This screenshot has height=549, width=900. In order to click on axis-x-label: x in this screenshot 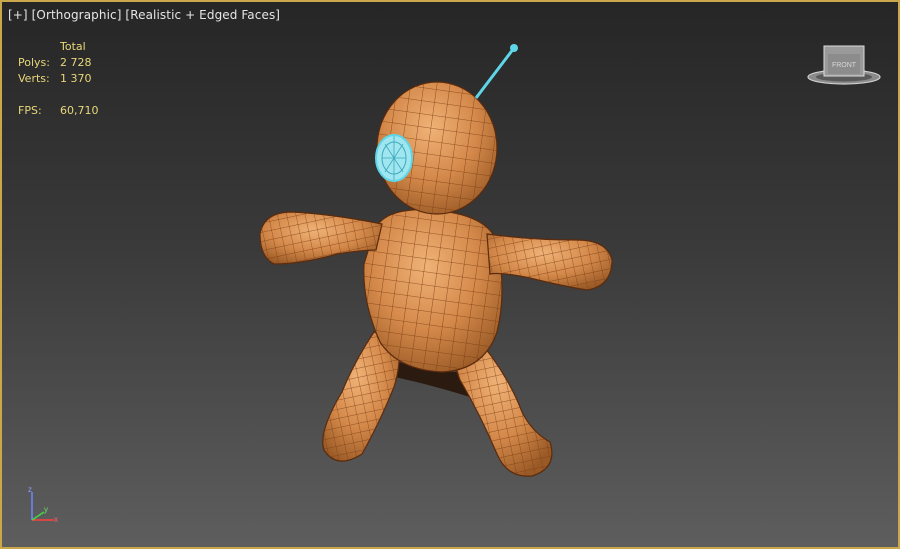, I will do `click(56, 519)`.